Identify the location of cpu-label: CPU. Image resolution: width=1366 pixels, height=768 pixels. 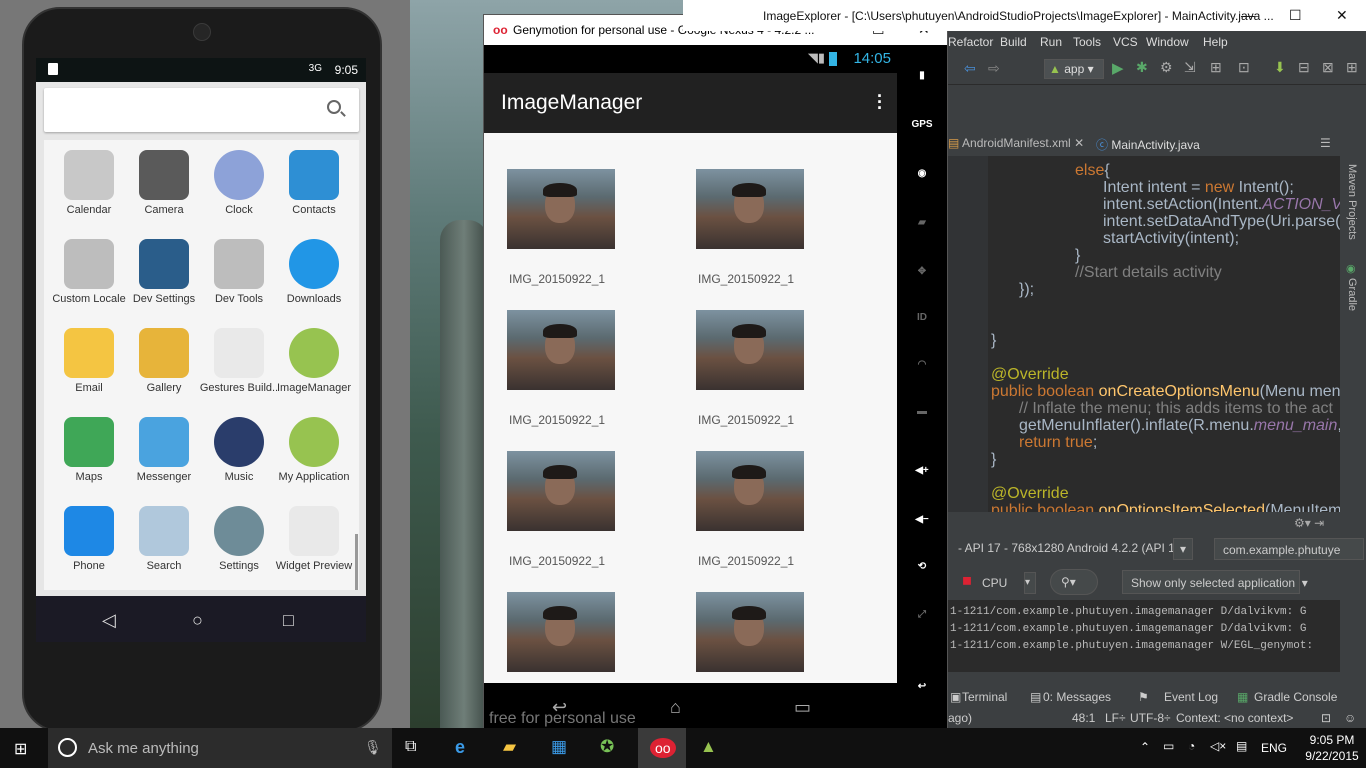
(994, 583).